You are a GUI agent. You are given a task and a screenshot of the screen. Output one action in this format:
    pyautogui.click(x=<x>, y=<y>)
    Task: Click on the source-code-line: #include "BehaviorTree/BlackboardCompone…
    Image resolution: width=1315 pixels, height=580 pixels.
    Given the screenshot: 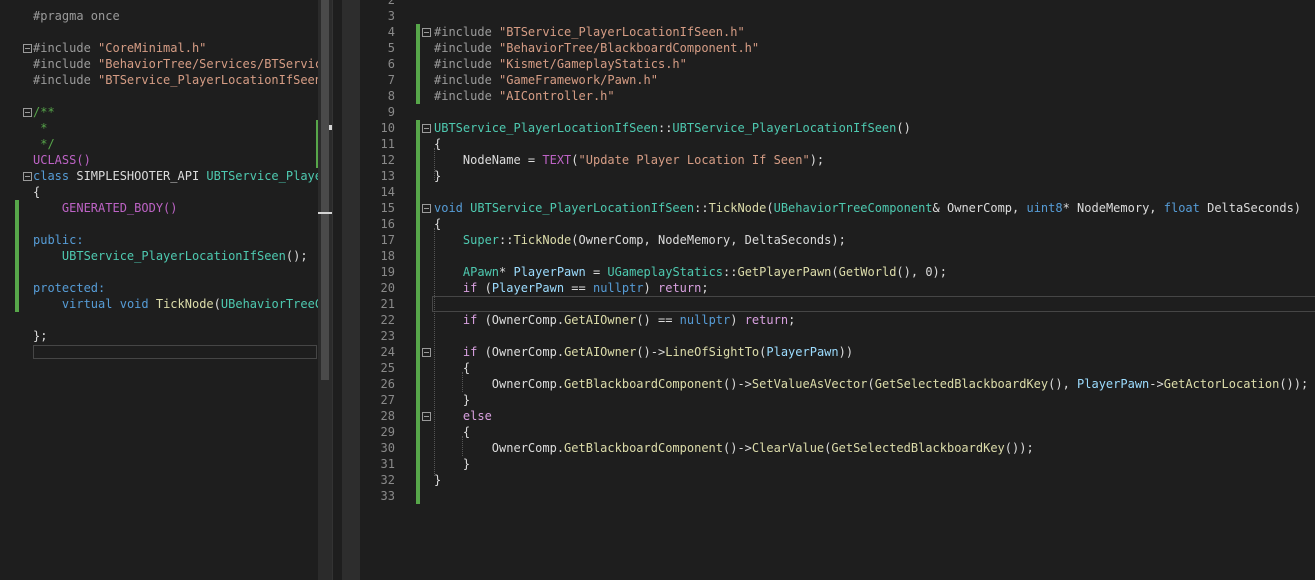 What is the action you would take?
    pyautogui.click(x=596, y=48)
    